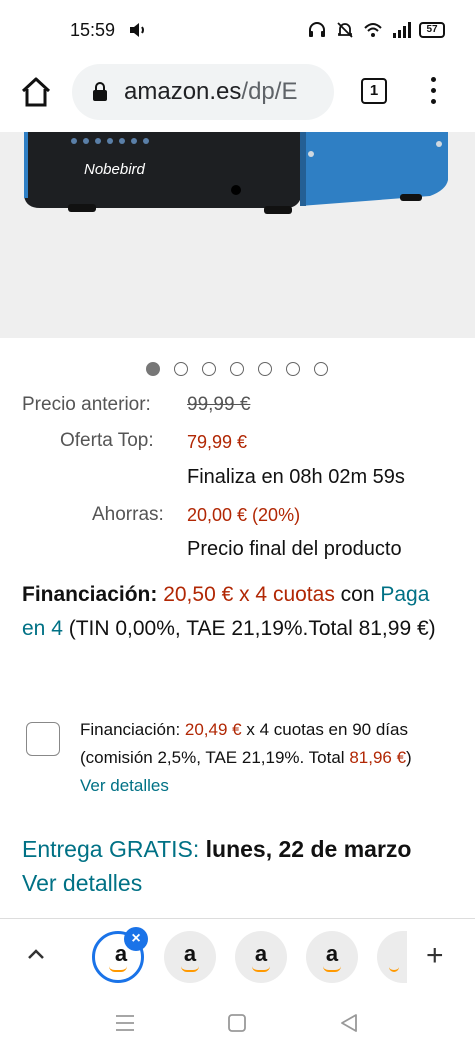  I want to click on close-tab-icon: ×, so click(136, 939).